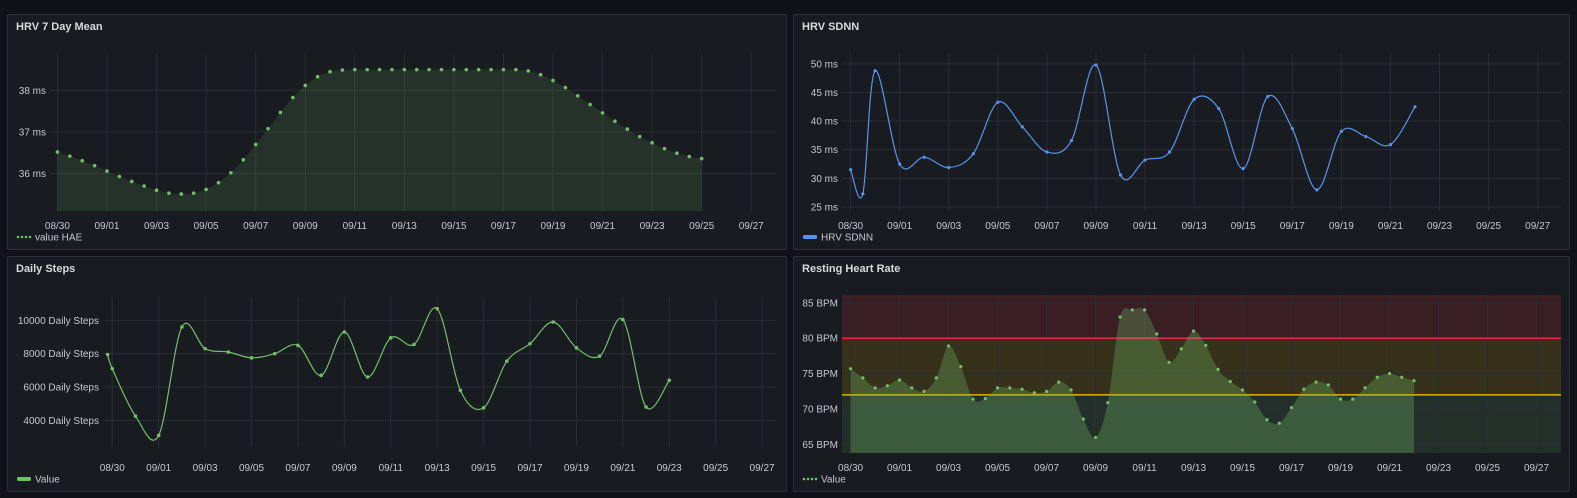 This screenshot has width=1577, height=498. What do you see at coordinates (1390, 226) in the screenshot?
I see `x-tick-label: 09/21` at bounding box center [1390, 226].